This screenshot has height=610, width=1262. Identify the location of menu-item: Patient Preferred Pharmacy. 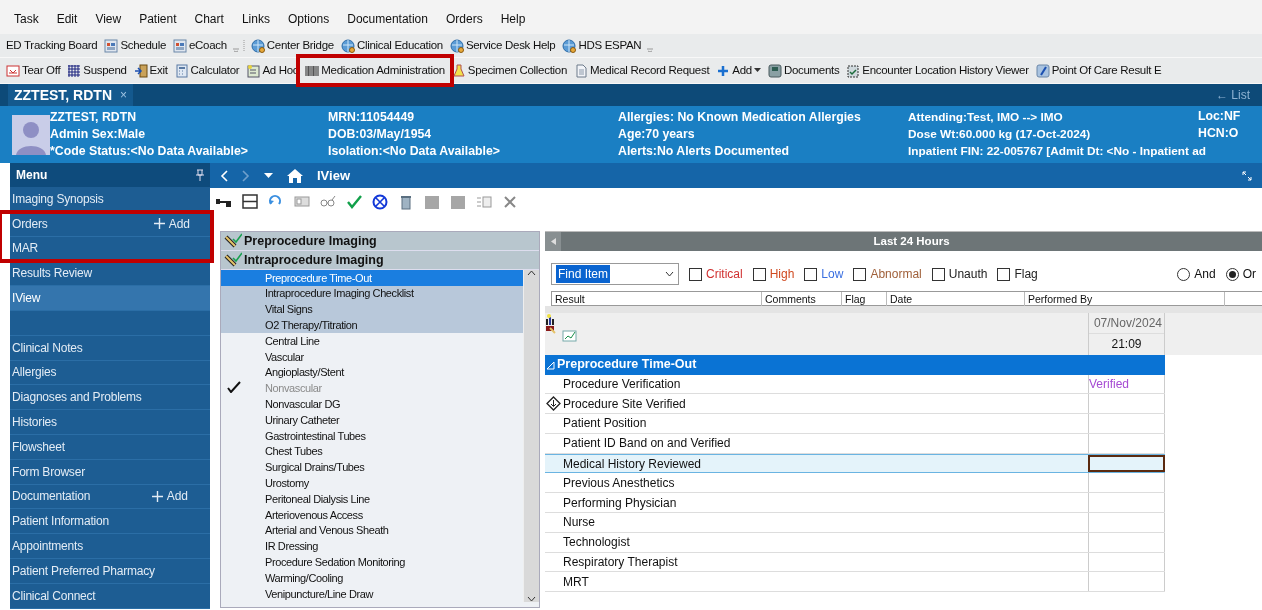
(110, 571).